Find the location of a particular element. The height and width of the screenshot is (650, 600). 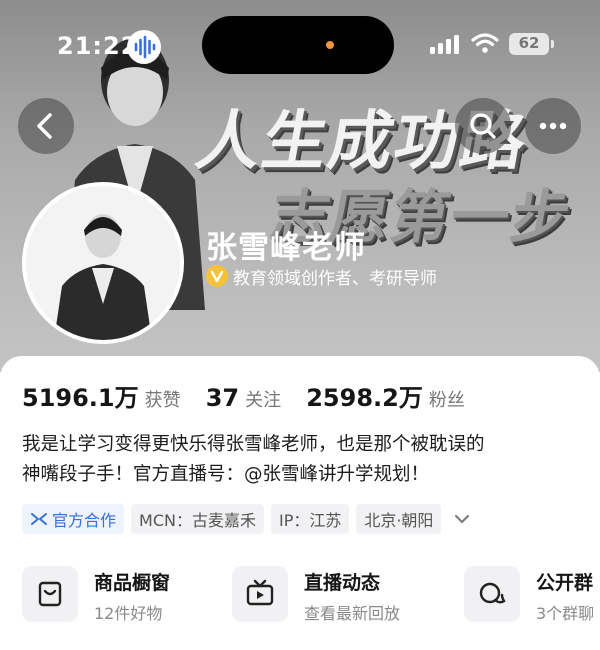

dynamic-island is located at coordinates (298, 45).